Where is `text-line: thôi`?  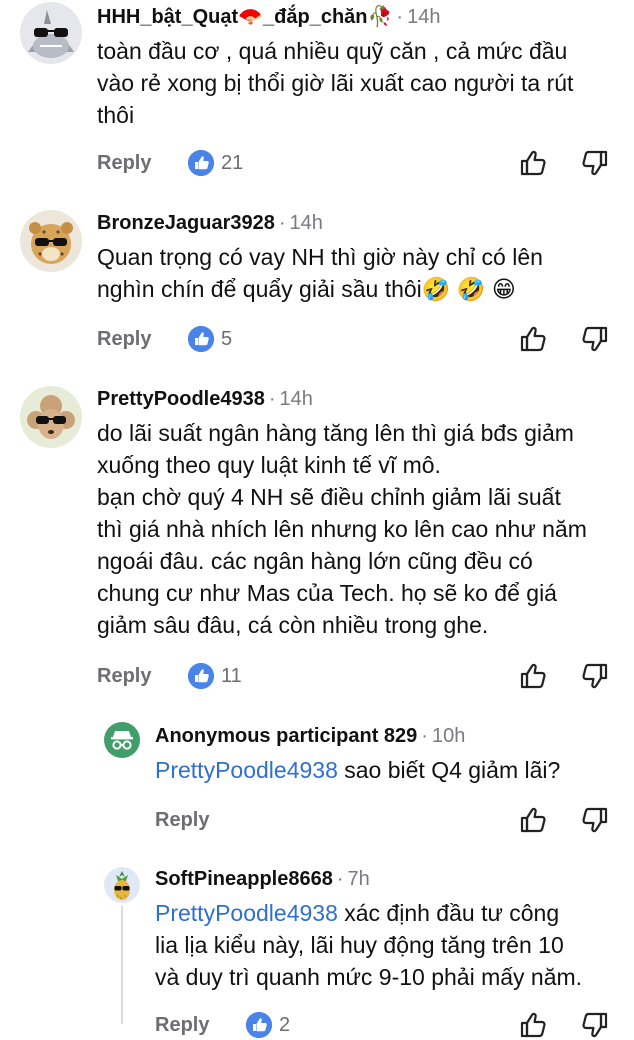
text-line: thôi is located at coordinates (116, 115).